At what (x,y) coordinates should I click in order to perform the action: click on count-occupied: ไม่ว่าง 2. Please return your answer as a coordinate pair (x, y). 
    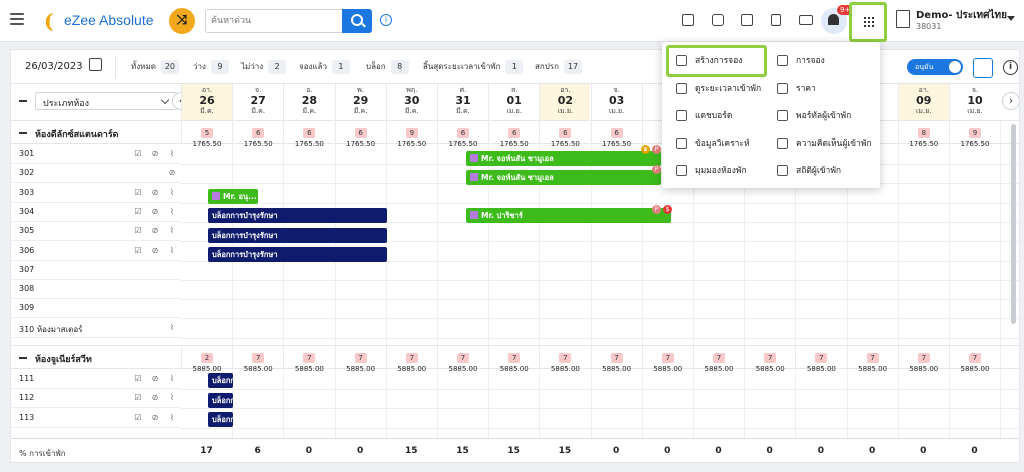
    Looking at the image, I should click on (264, 67).